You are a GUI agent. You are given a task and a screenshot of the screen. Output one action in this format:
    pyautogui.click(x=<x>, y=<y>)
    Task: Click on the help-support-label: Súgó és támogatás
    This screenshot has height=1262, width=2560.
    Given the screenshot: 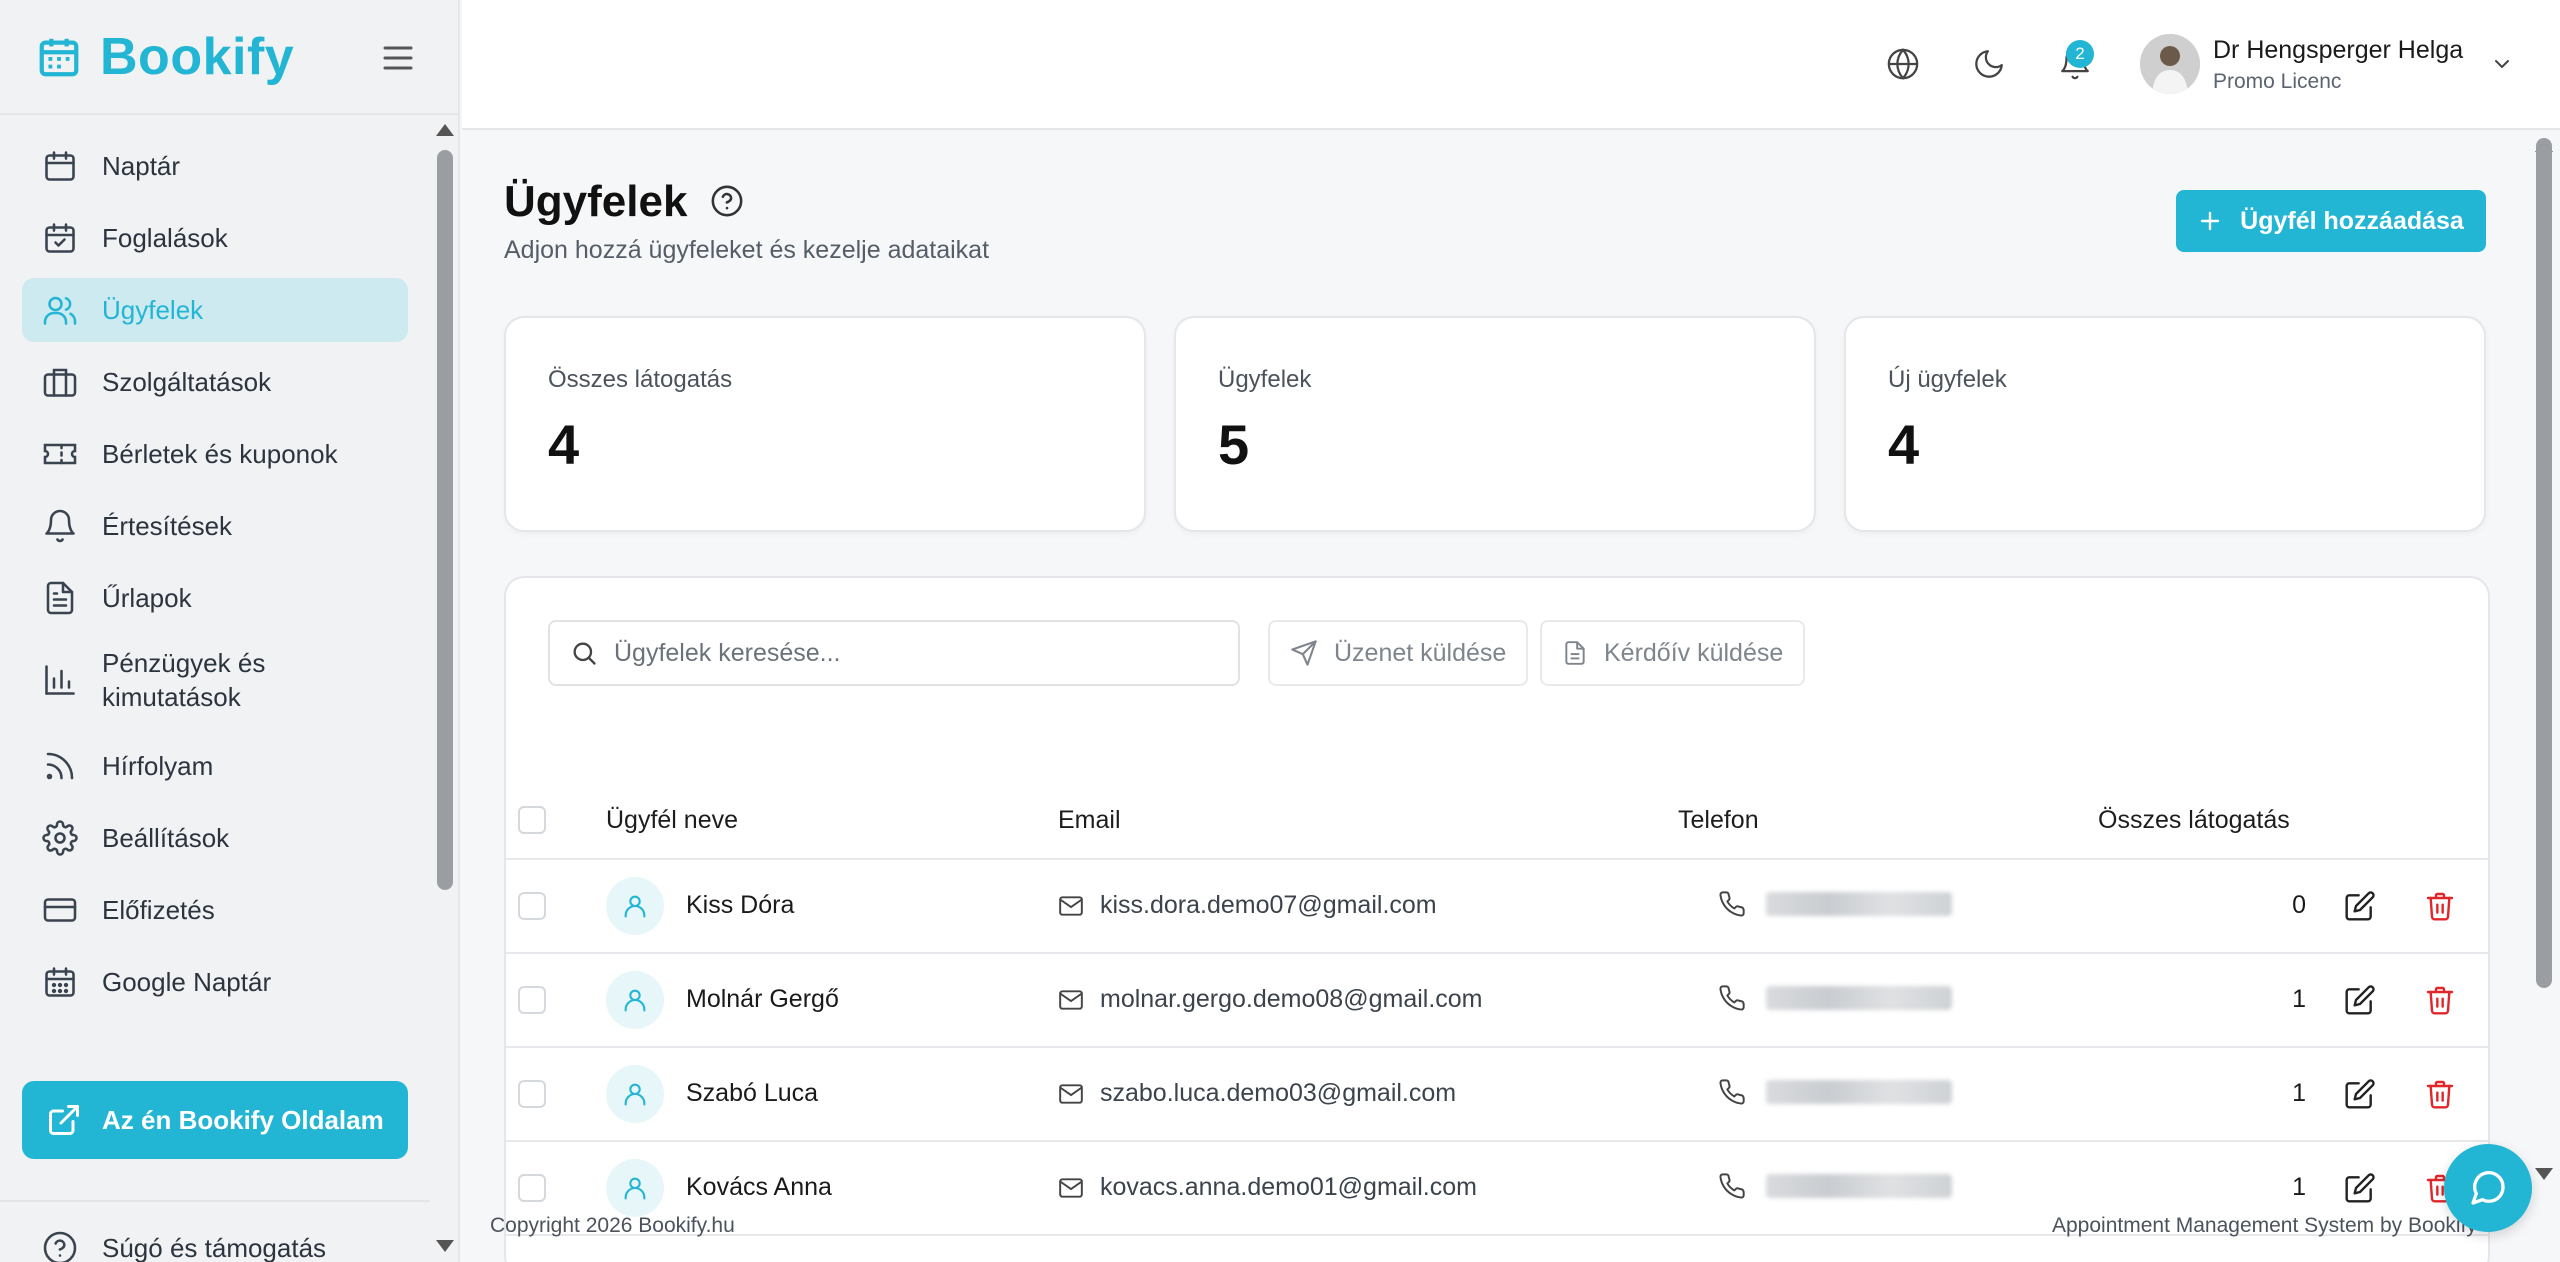 What is the action you would take?
    pyautogui.click(x=214, y=1247)
    